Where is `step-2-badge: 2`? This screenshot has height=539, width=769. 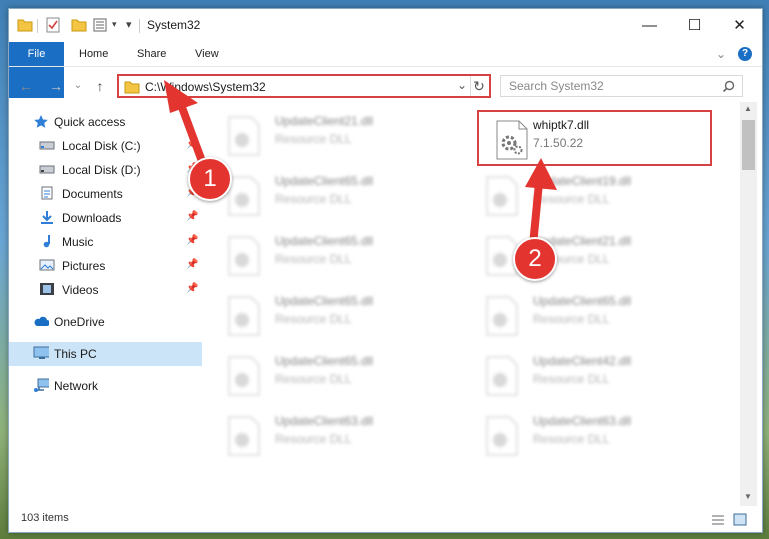 step-2-badge: 2 is located at coordinates (535, 259).